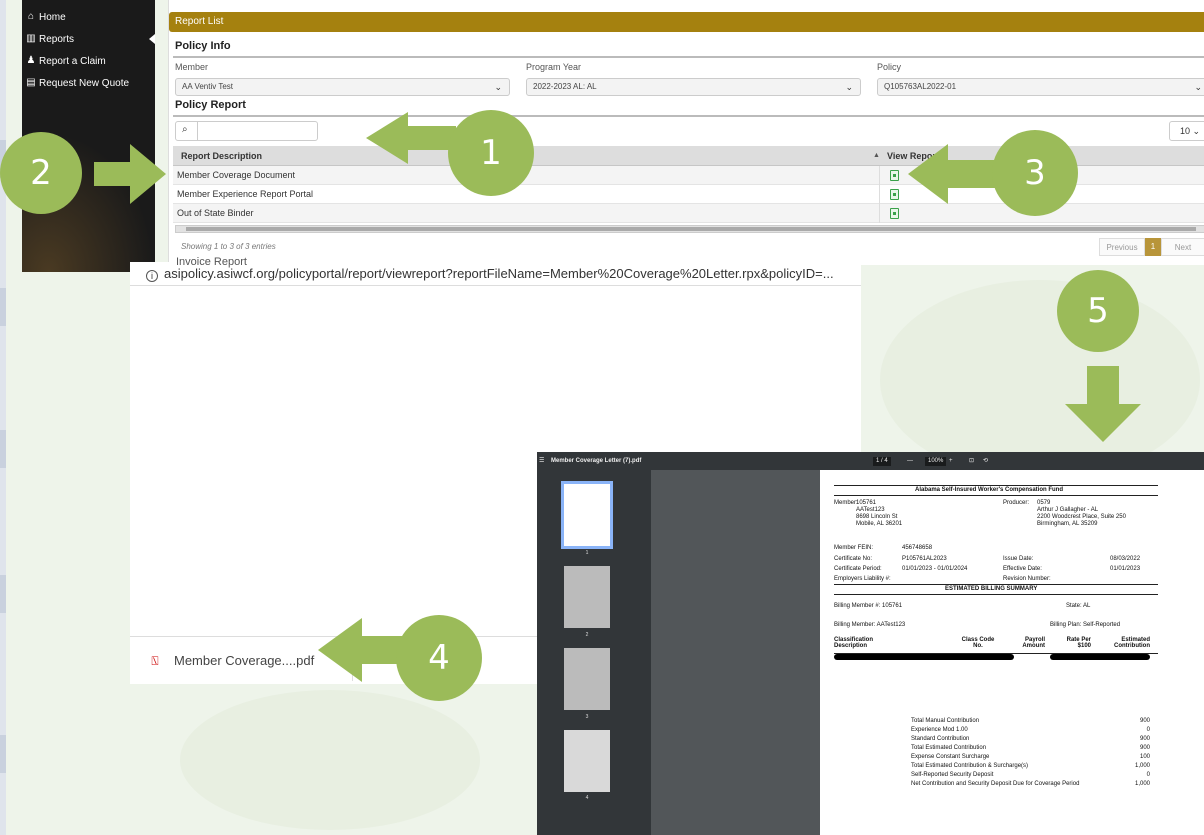 The width and height of the screenshot is (1204, 835). What do you see at coordinates (1078, 606) in the screenshot?
I see `state: State: AL` at bounding box center [1078, 606].